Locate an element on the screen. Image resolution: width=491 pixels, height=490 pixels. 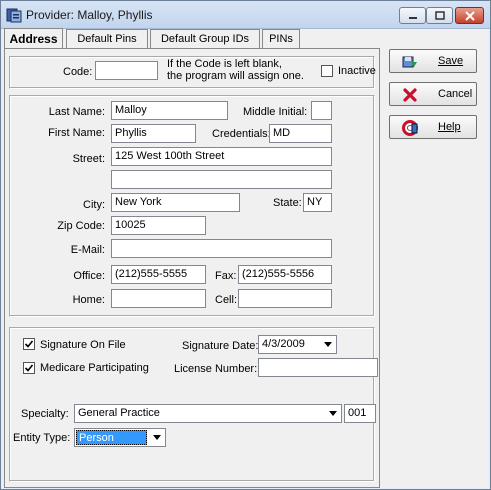
last-name-input: Malloy is located at coordinates (169, 110).